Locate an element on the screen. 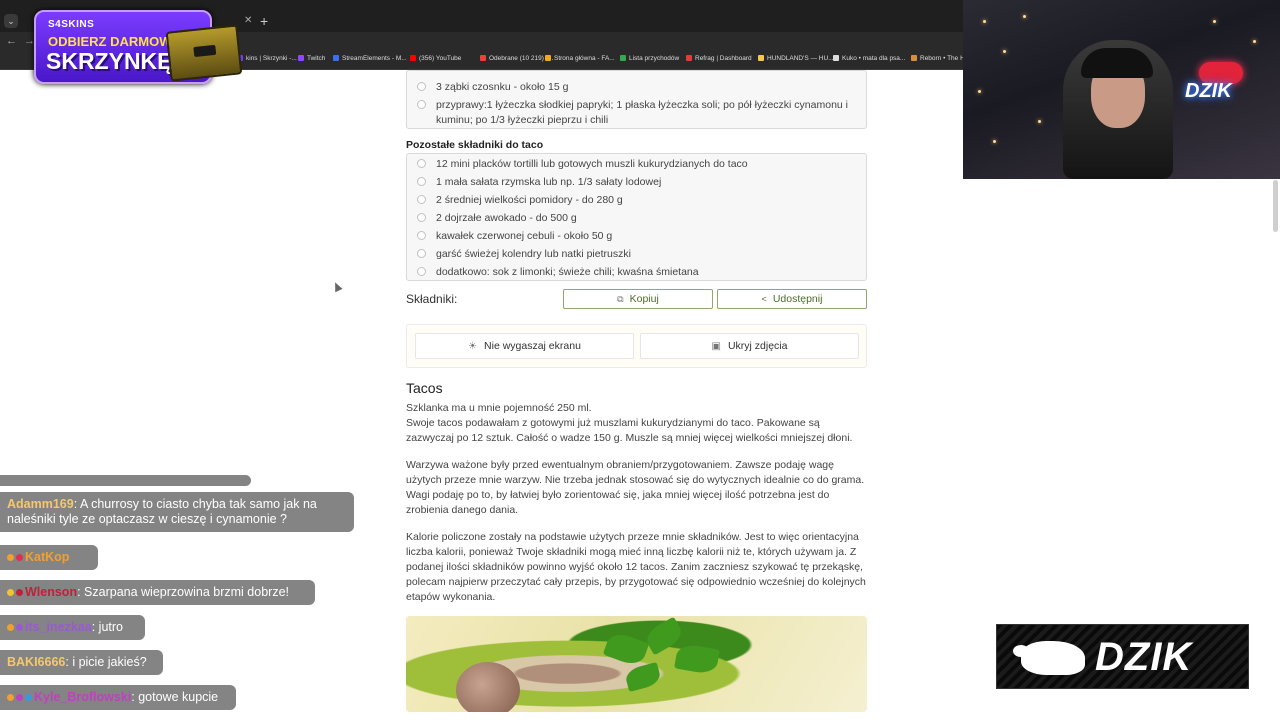  chat-message: KatKop is located at coordinates (49, 557).